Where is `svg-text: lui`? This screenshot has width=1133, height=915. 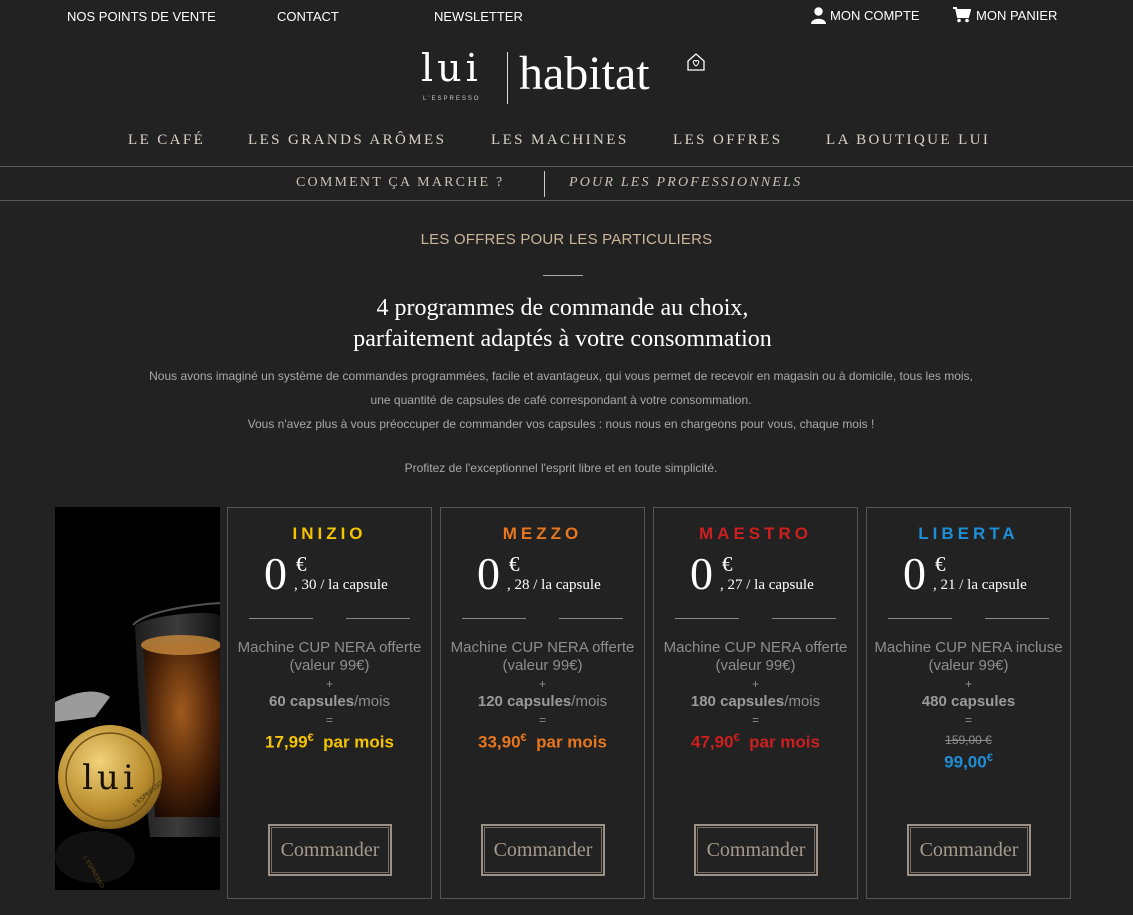 svg-text: lui is located at coordinates (110, 778).